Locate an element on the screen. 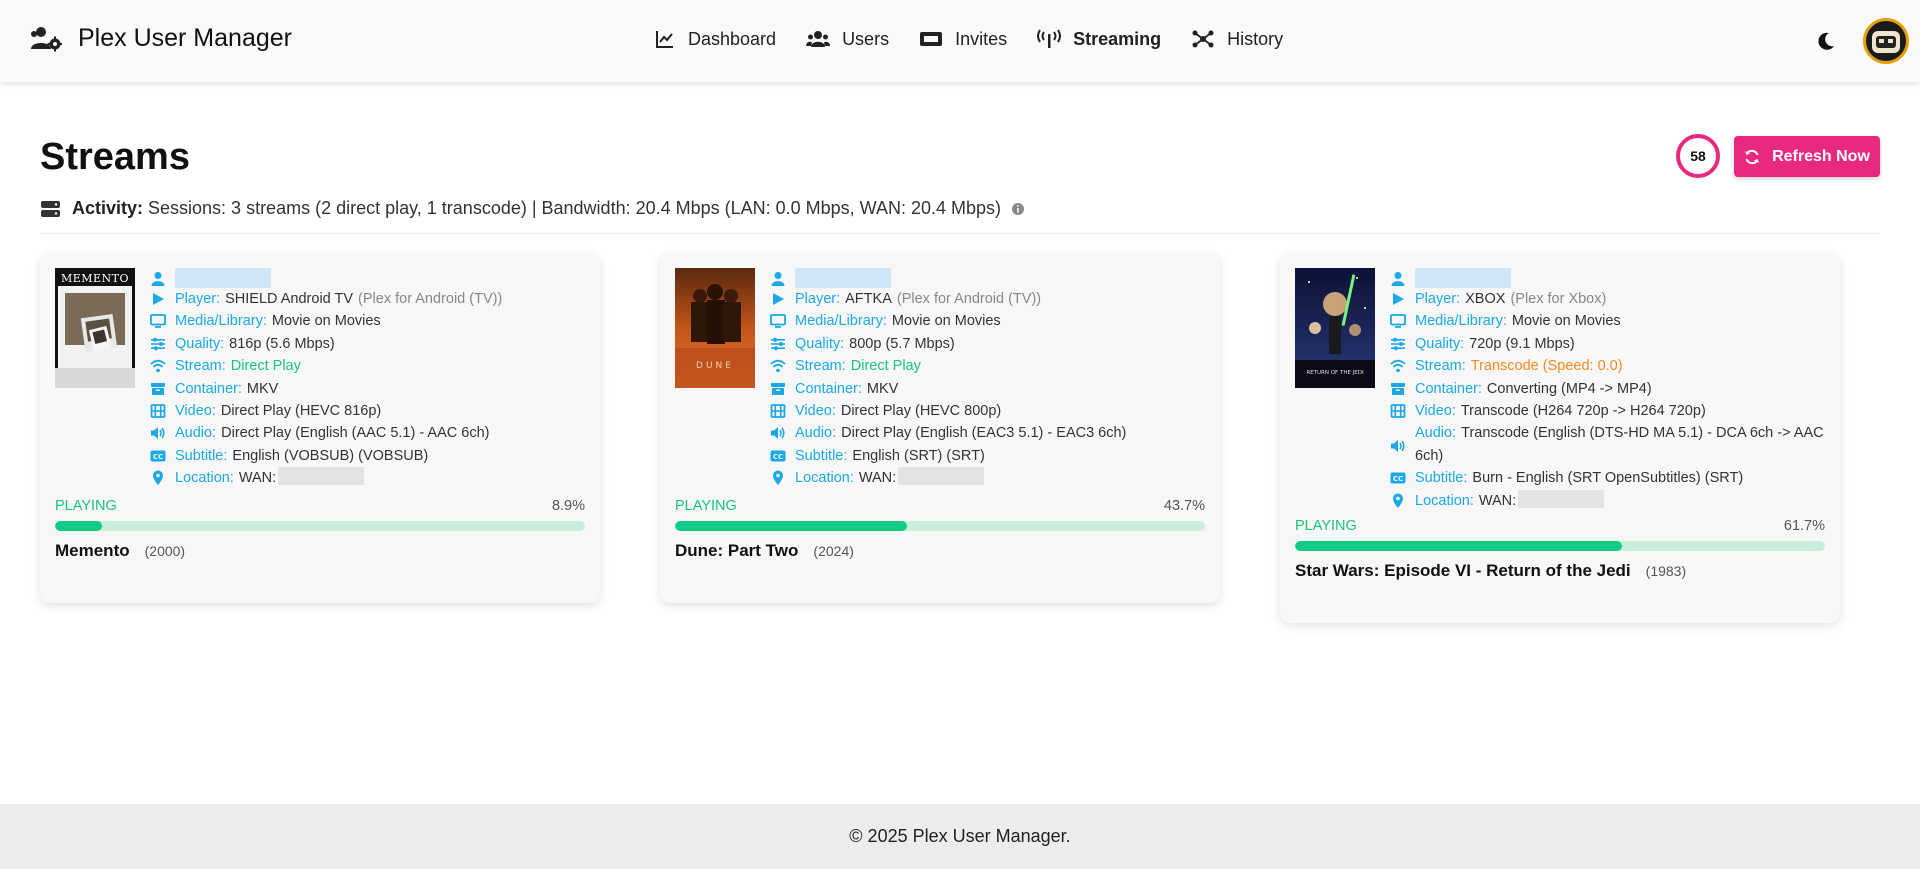 This screenshot has height=869, width=1920. video-value: Direct Play (HEVC 816p) is located at coordinates (301, 411).